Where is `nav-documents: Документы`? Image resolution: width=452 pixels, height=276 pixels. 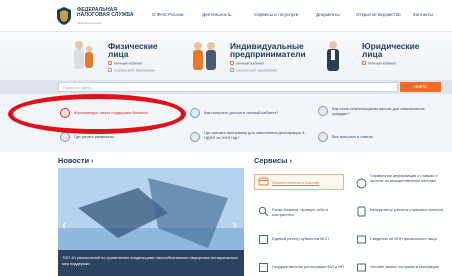
nav-documents: Документы is located at coordinates (328, 14).